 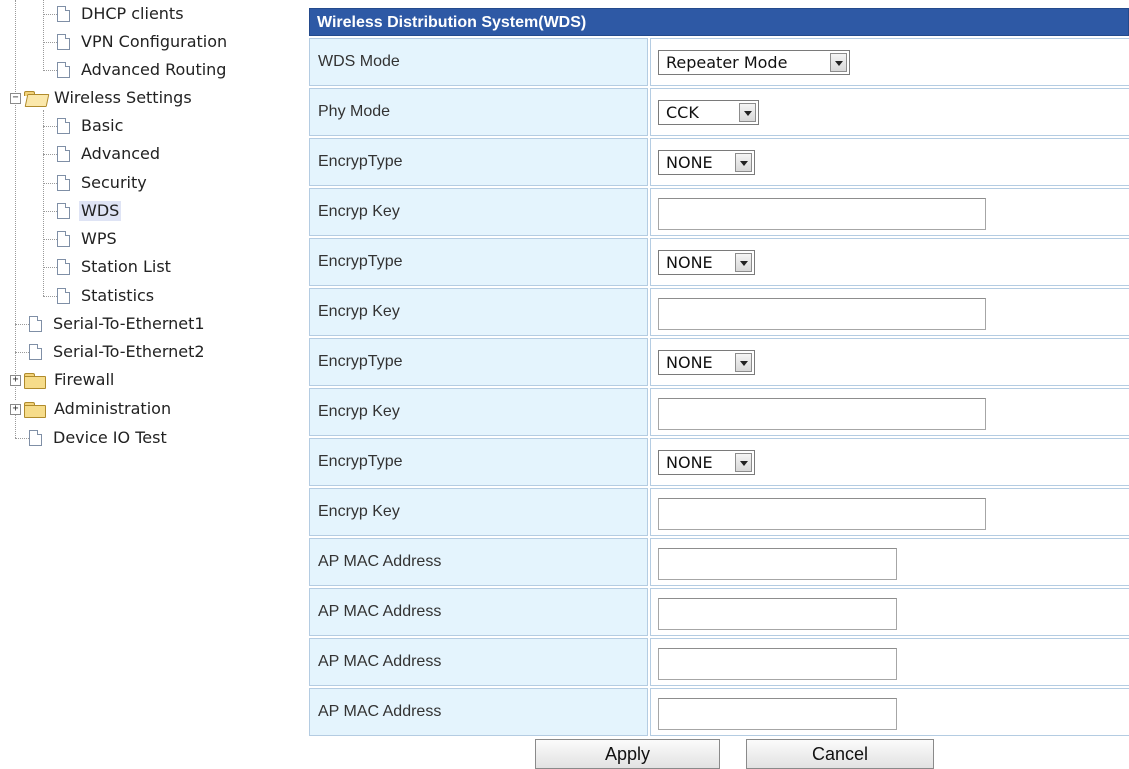 I want to click on tree-item-serial-to-ethernet2: Serial-To-Ethernet2, so click(x=118, y=352).